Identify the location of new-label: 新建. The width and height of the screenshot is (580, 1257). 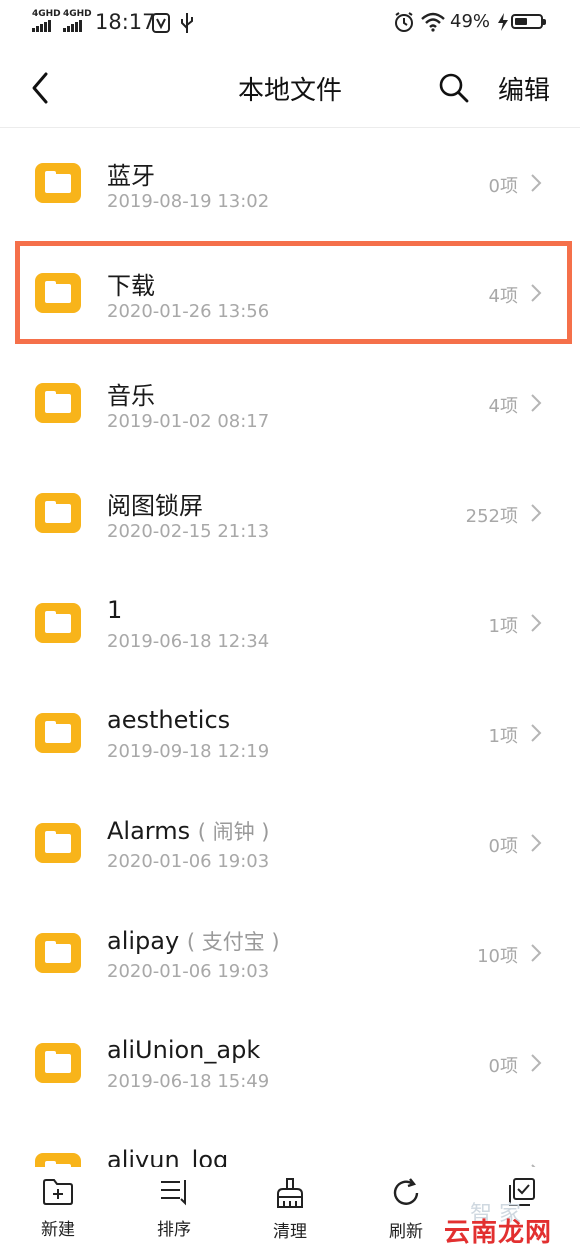
(58, 1230).